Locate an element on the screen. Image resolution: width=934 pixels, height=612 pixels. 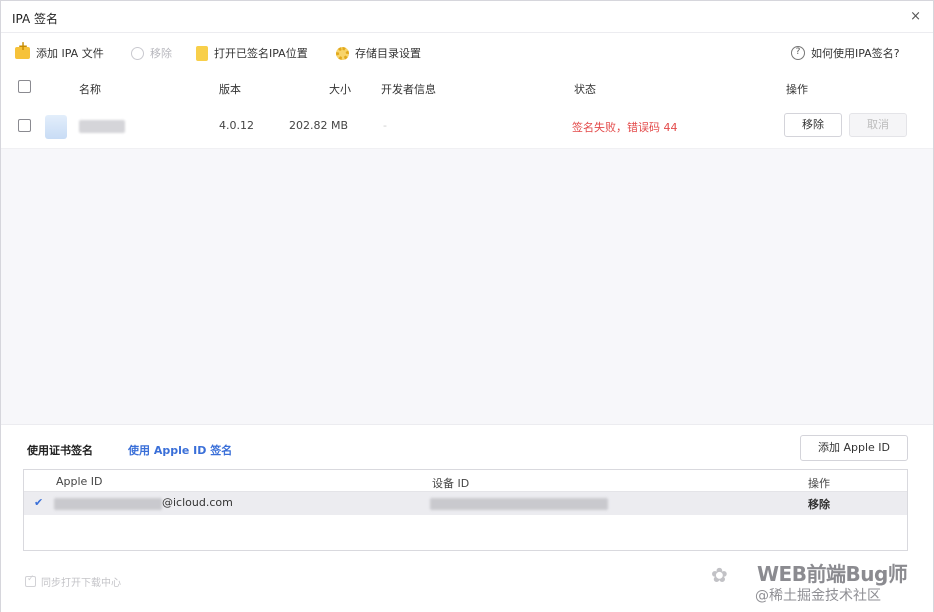
help-icon: ? is located at coordinates (798, 53).